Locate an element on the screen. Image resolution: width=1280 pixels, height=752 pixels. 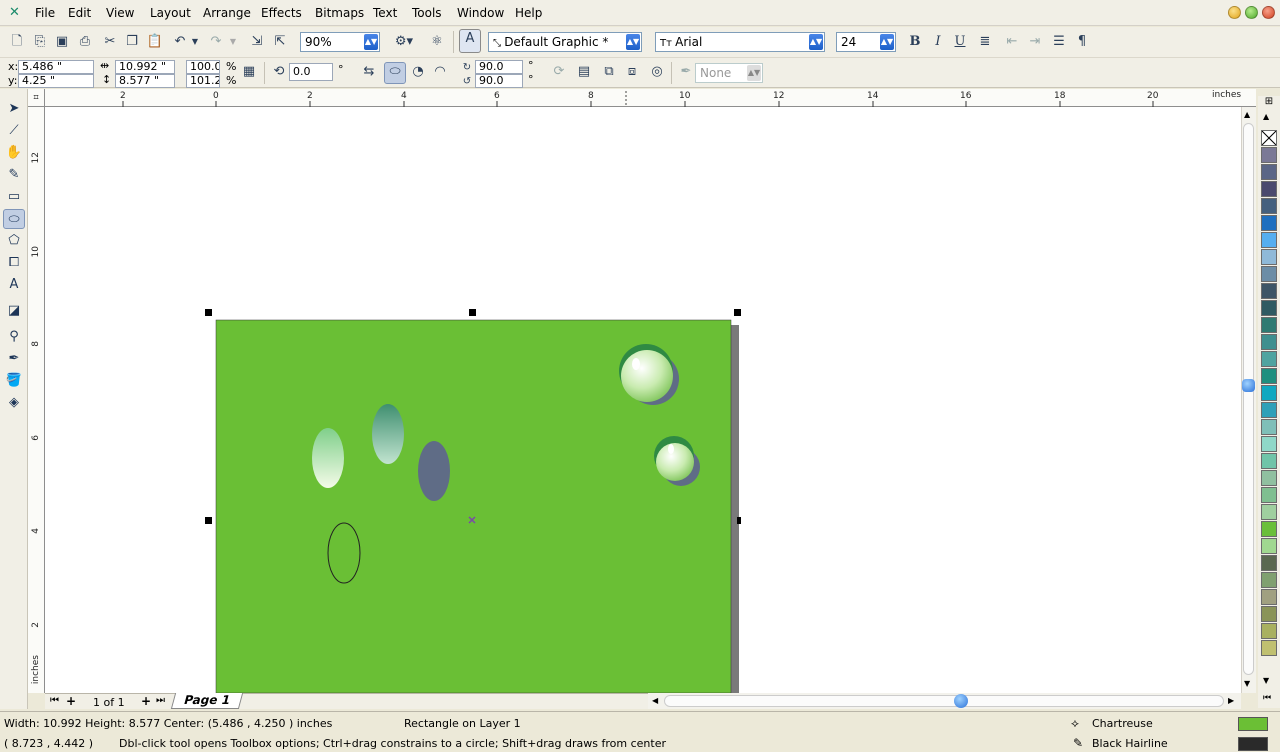
copy-icon: ❐ is located at coordinates (132, 42).